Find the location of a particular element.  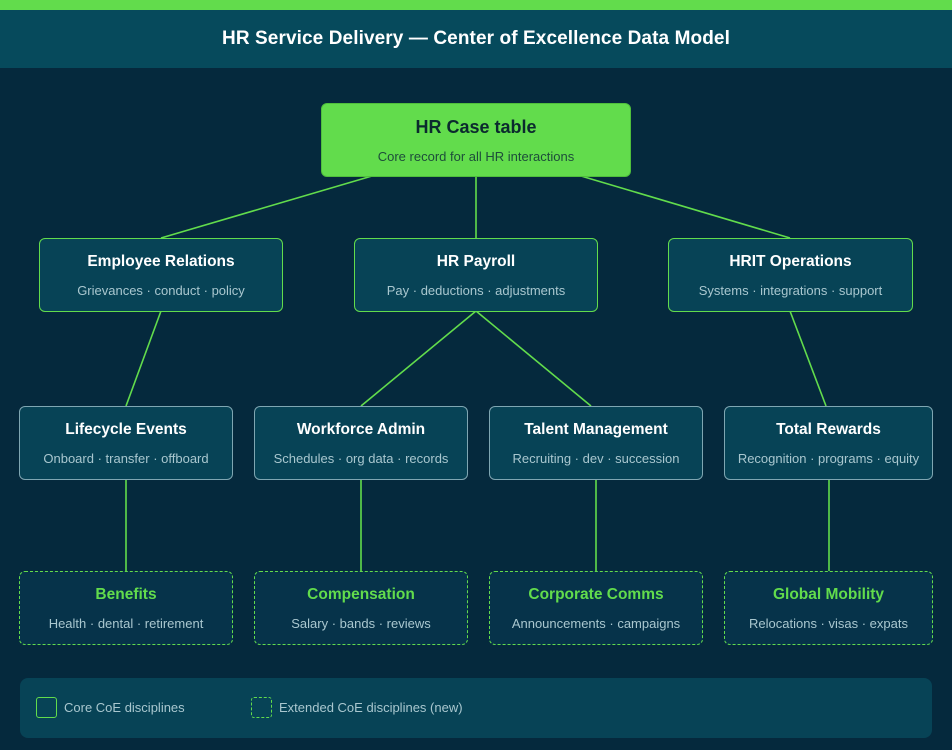

node-title: Lifecycle Events is located at coordinates (126, 429).